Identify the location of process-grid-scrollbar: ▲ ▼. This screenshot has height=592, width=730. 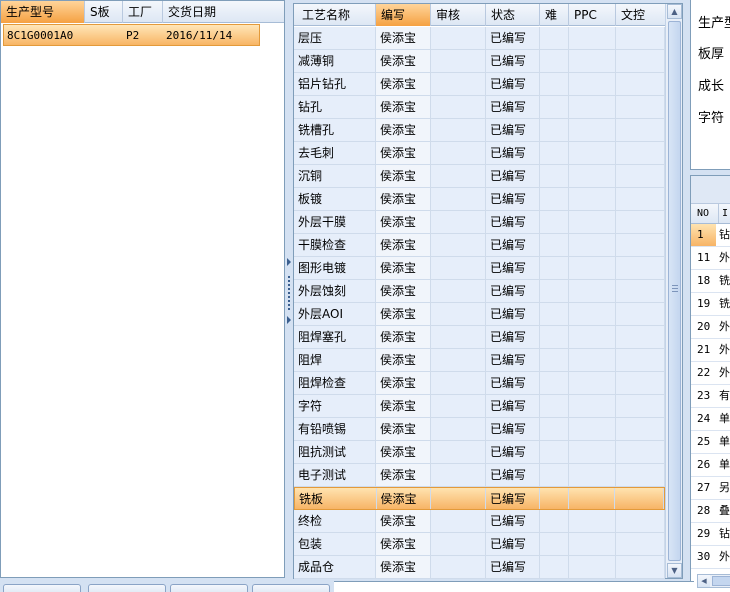
(673, 291).